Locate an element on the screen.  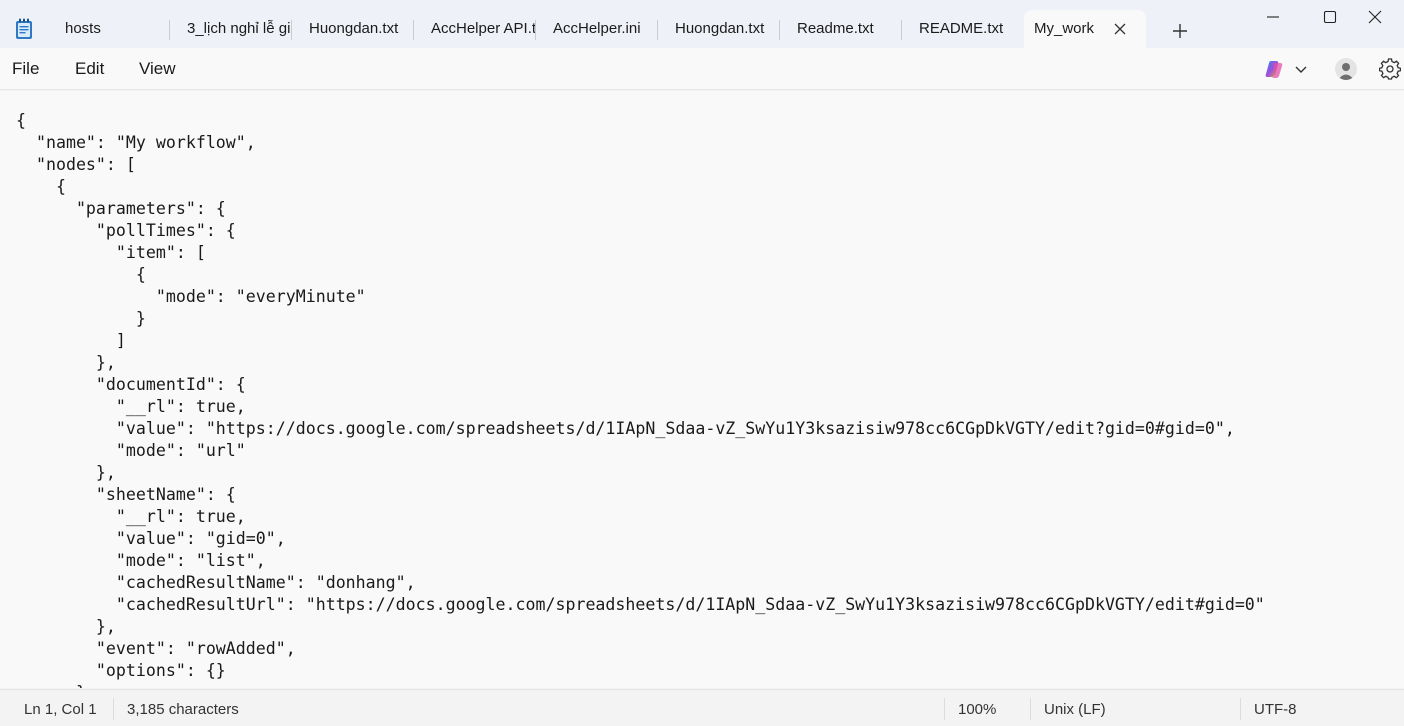
editor-line: "cachedResultName": "donhang", is located at coordinates (640, 583).